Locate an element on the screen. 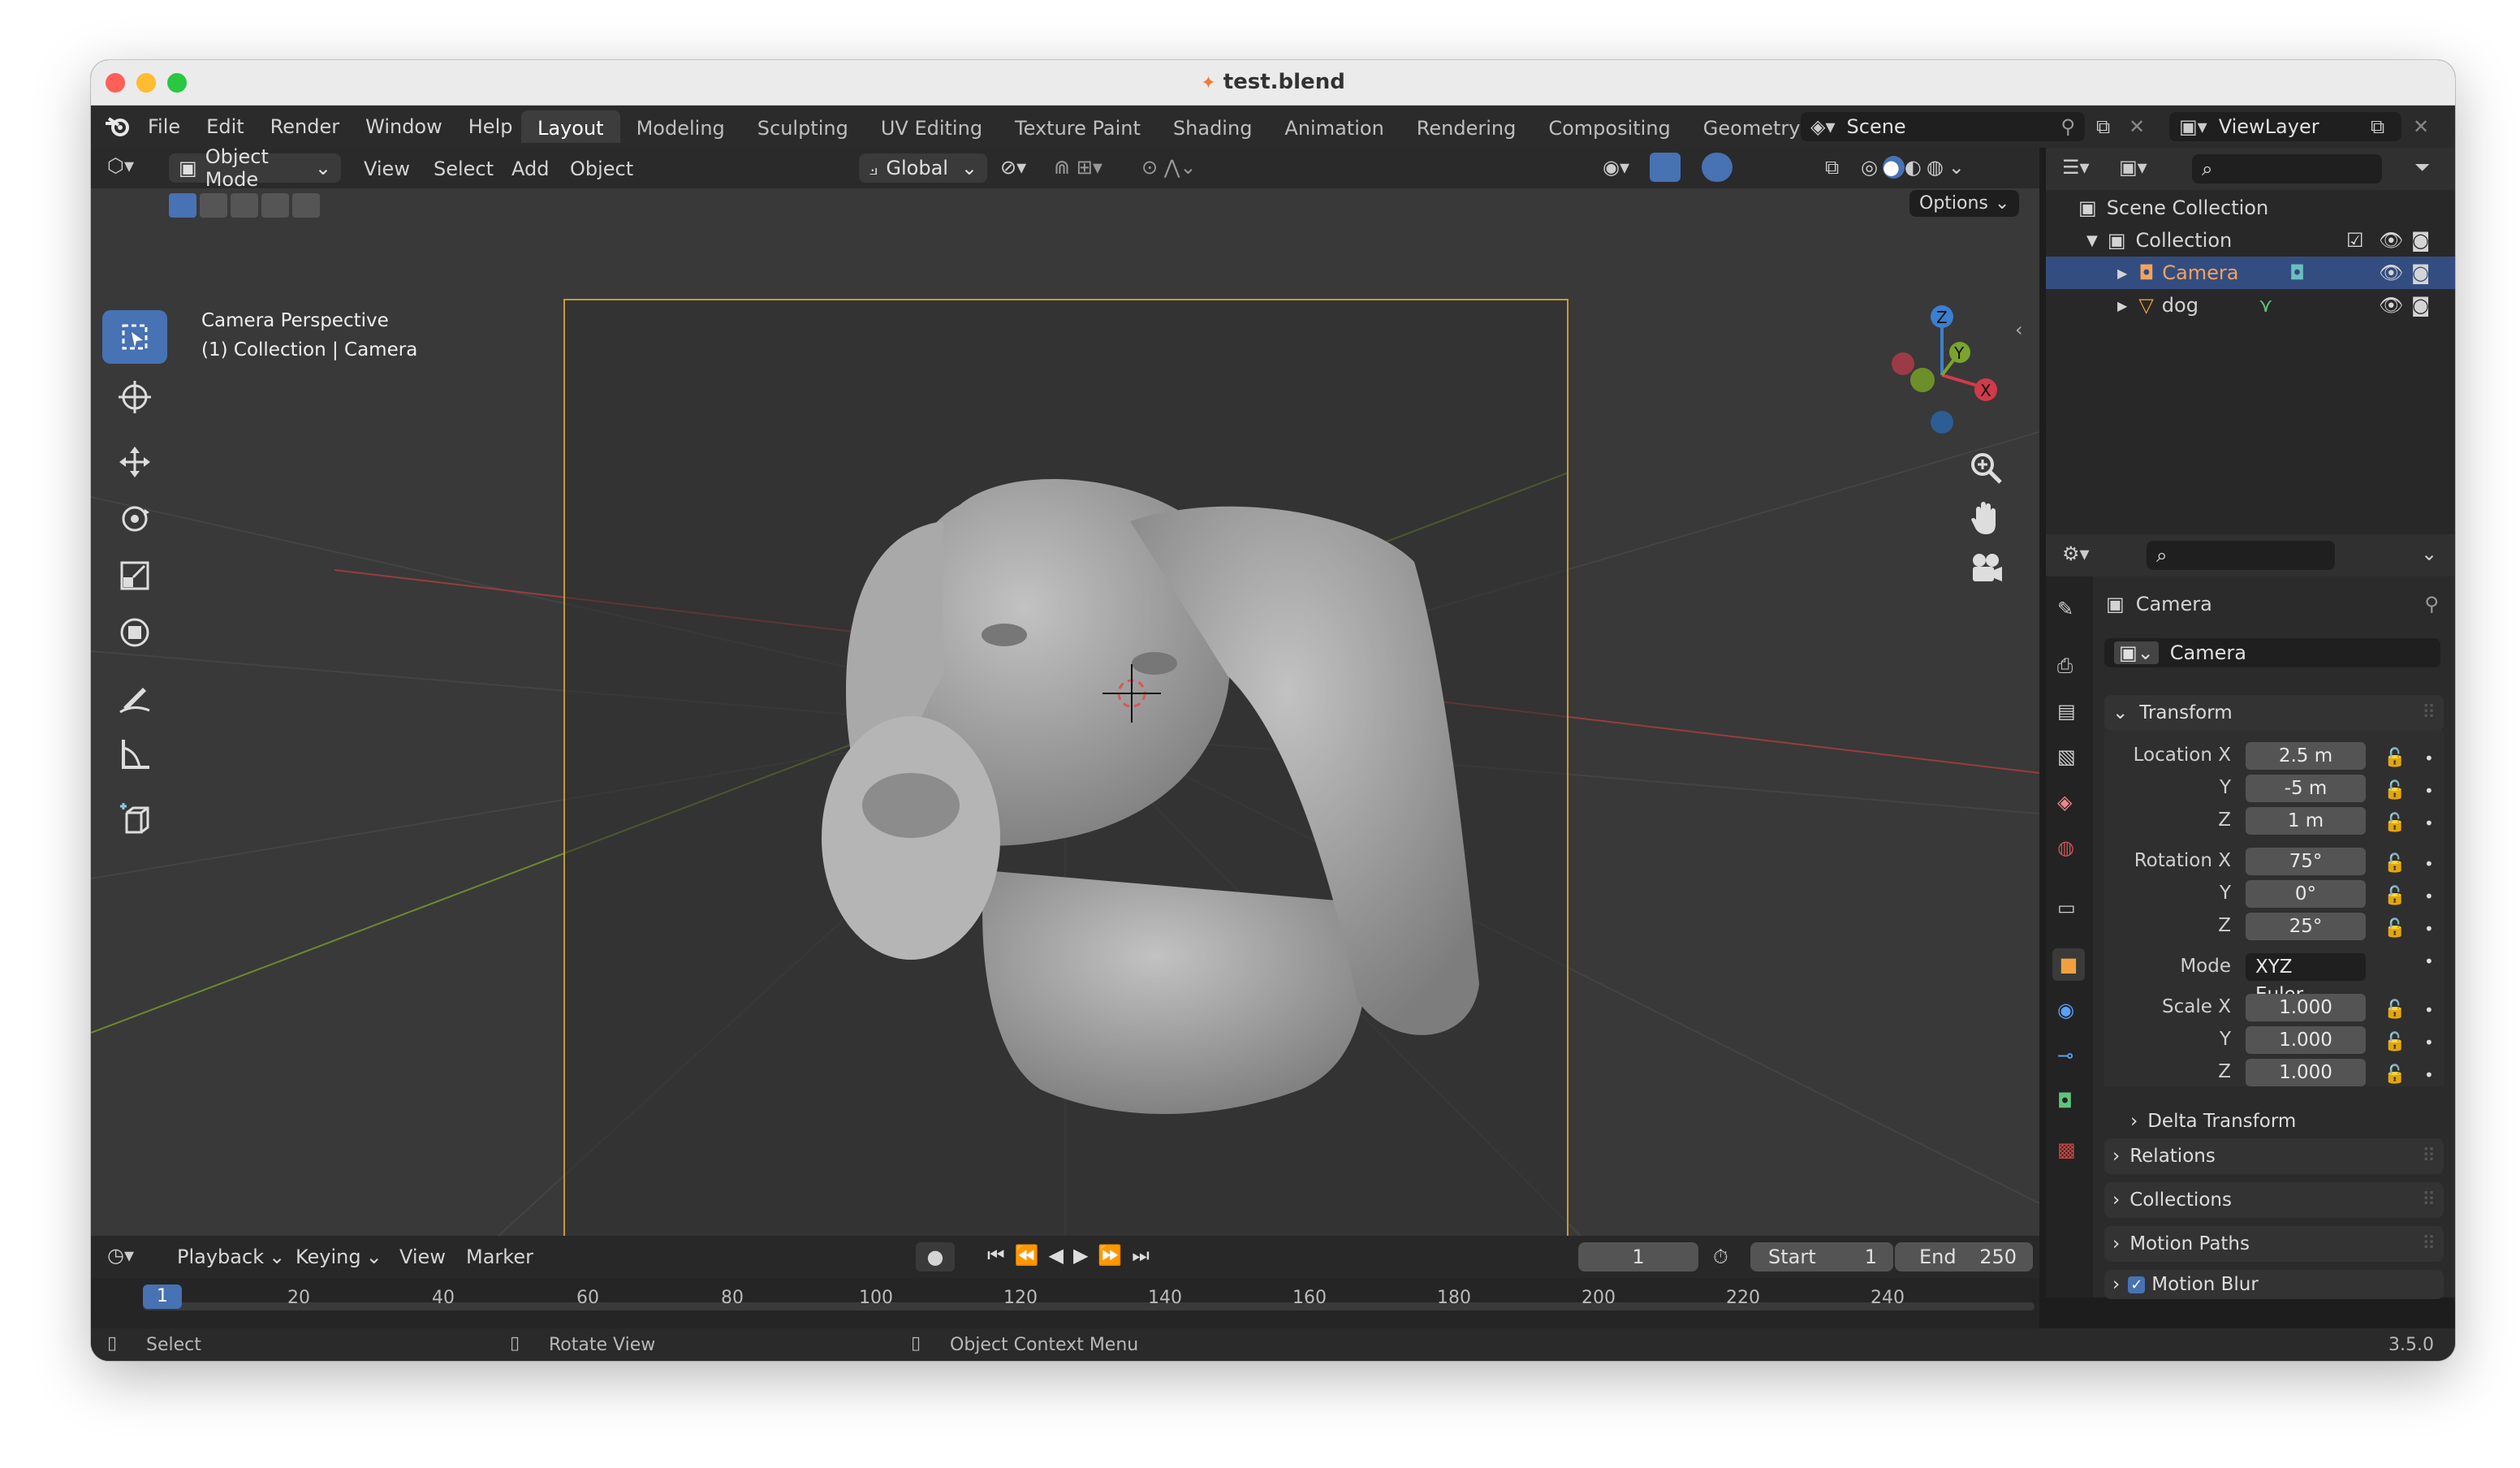 Image resolution: width=2520 pixels, height=1468 pixels. scale-x-field: 1.000 is located at coordinates (2306, 1007).